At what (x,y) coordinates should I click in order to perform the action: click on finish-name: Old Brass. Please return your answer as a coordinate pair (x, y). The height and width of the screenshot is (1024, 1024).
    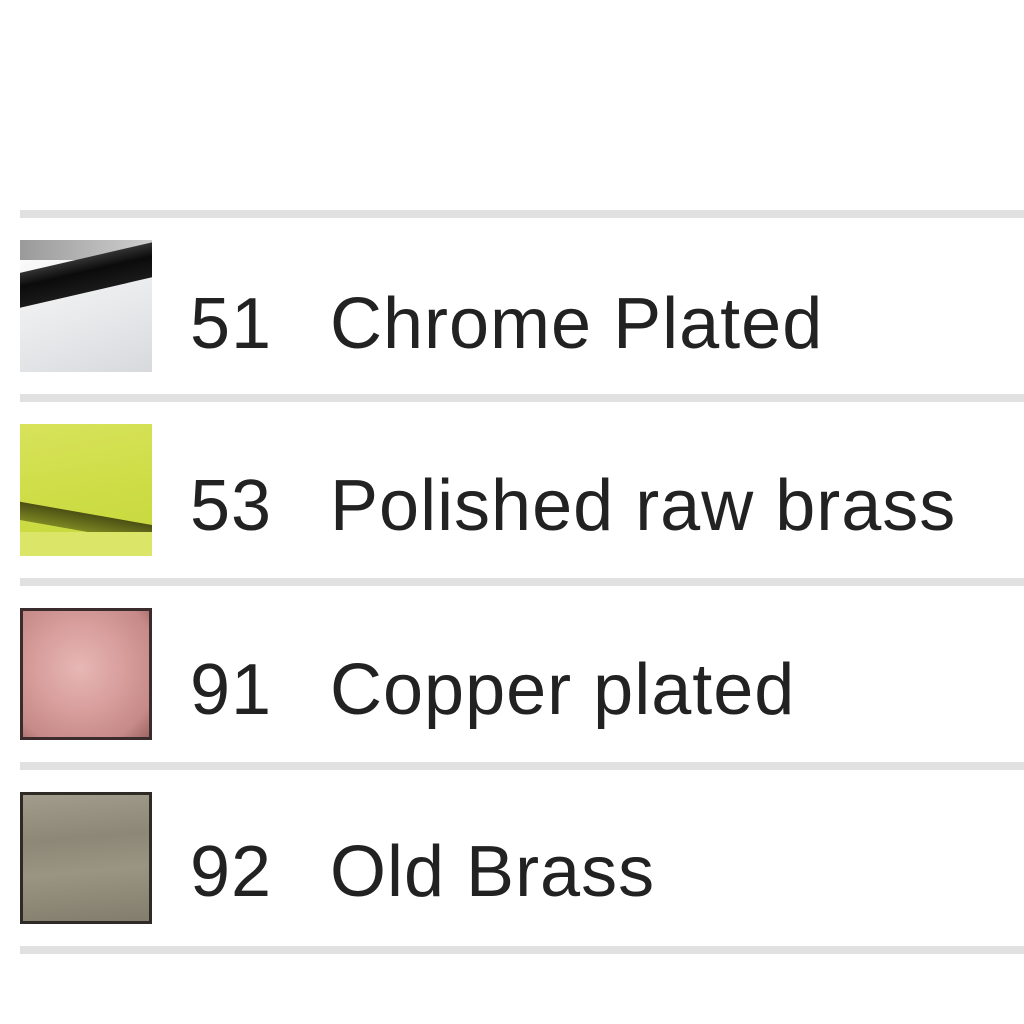
    Looking at the image, I should click on (493, 872).